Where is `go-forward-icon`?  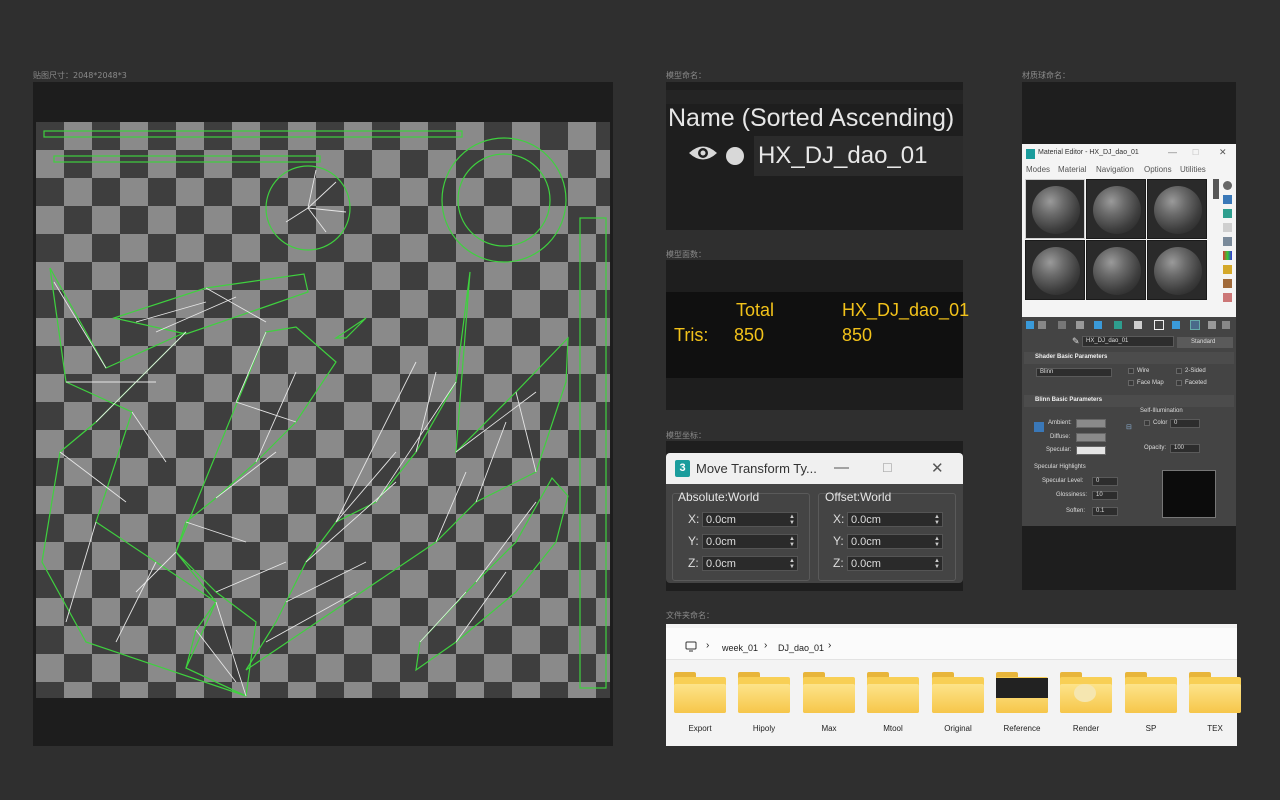 go-forward-icon is located at coordinates (1212, 325).